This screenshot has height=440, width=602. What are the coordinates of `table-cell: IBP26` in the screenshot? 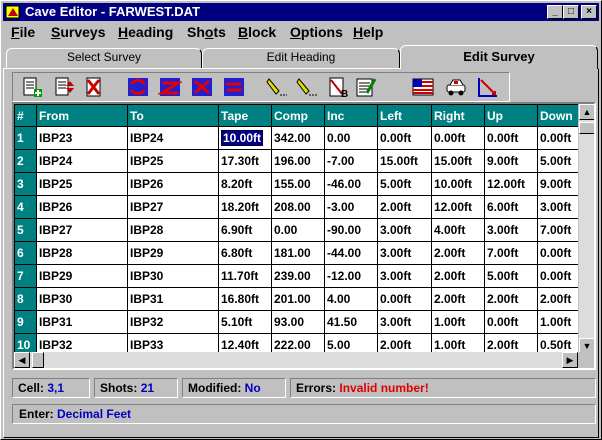 It's located at (173, 184).